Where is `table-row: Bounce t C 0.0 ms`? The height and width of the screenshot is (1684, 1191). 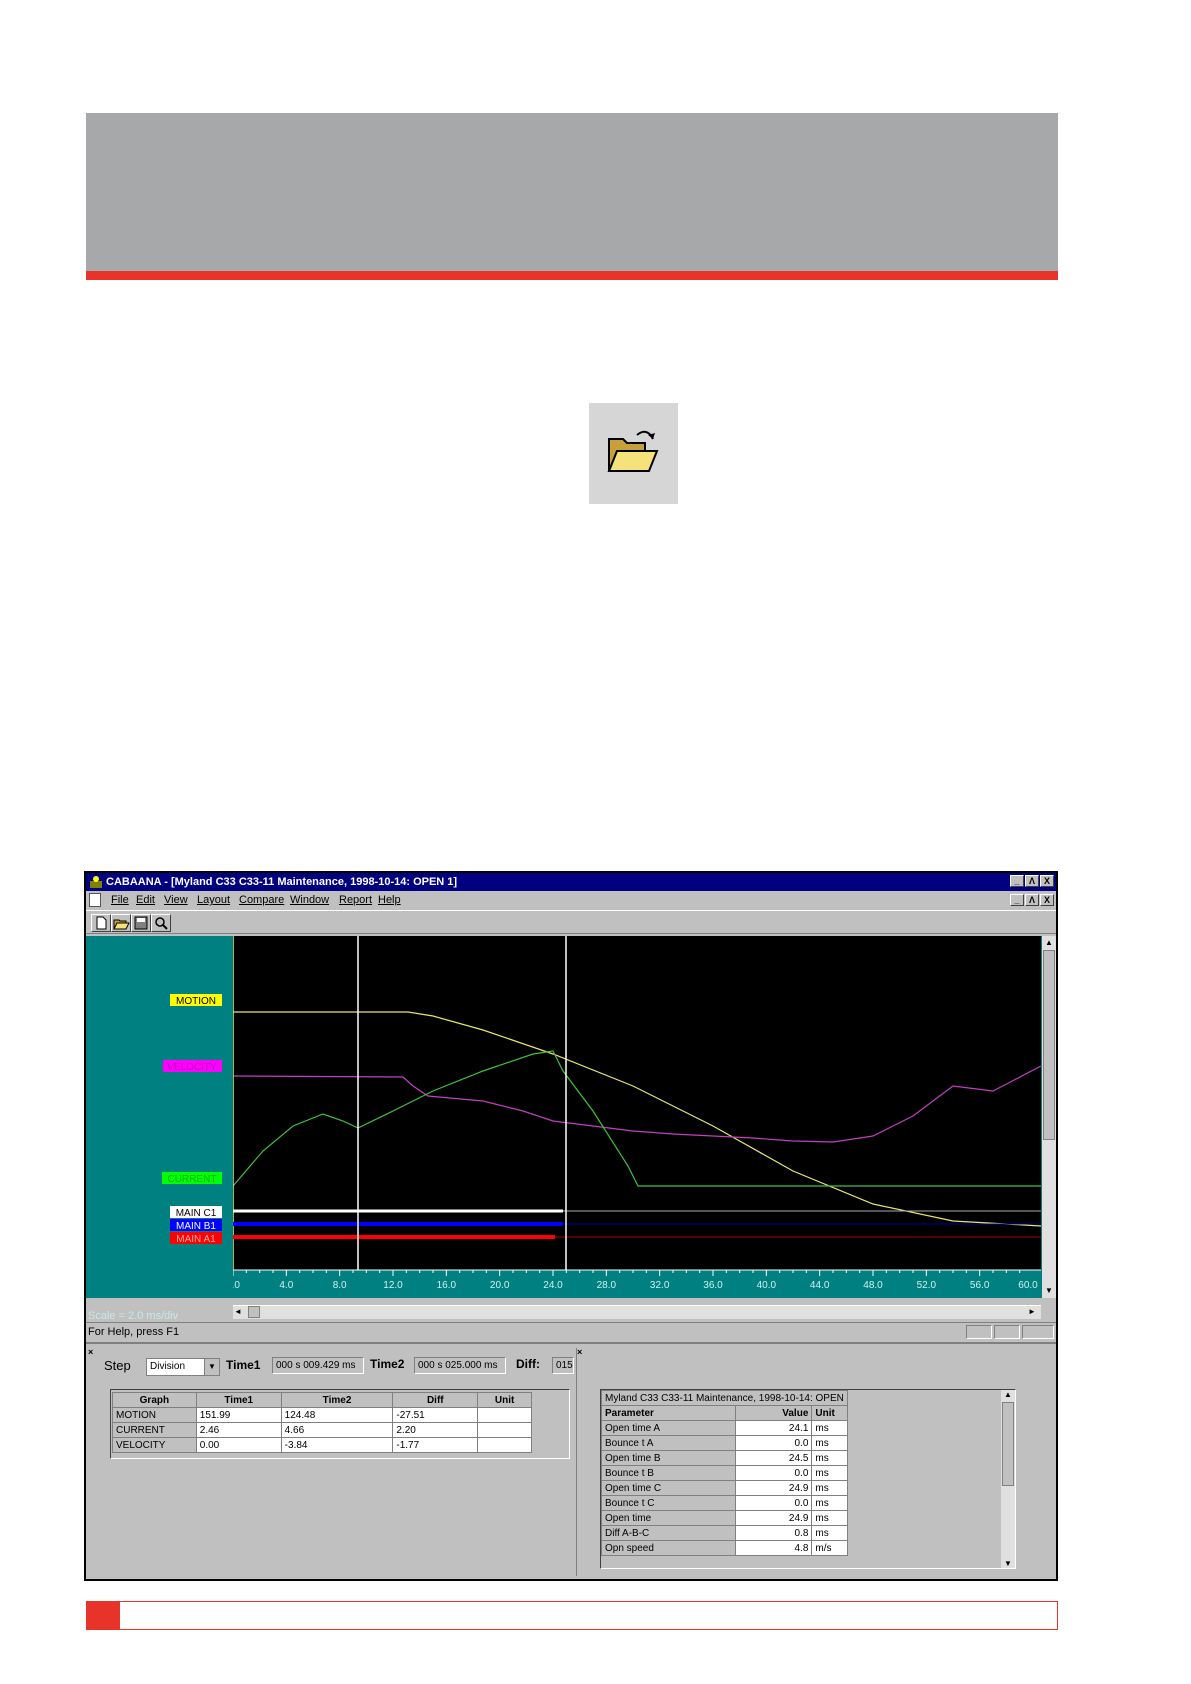
table-row: Bounce t C 0.0 ms is located at coordinates (724, 1503).